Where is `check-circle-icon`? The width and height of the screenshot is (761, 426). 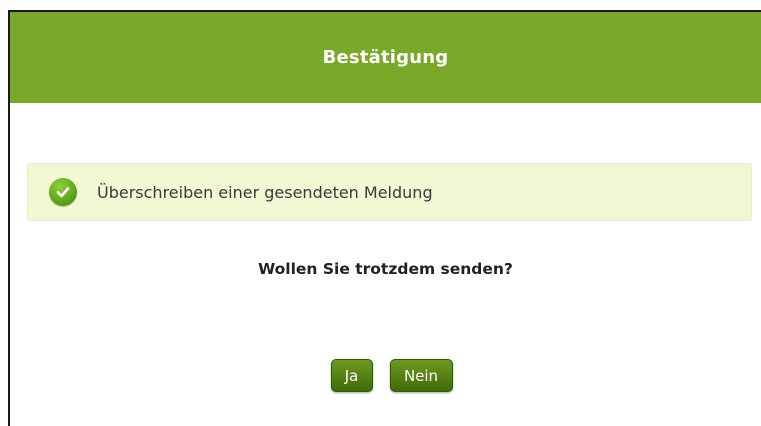 check-circle-icon is located at coordinates (63, 192).